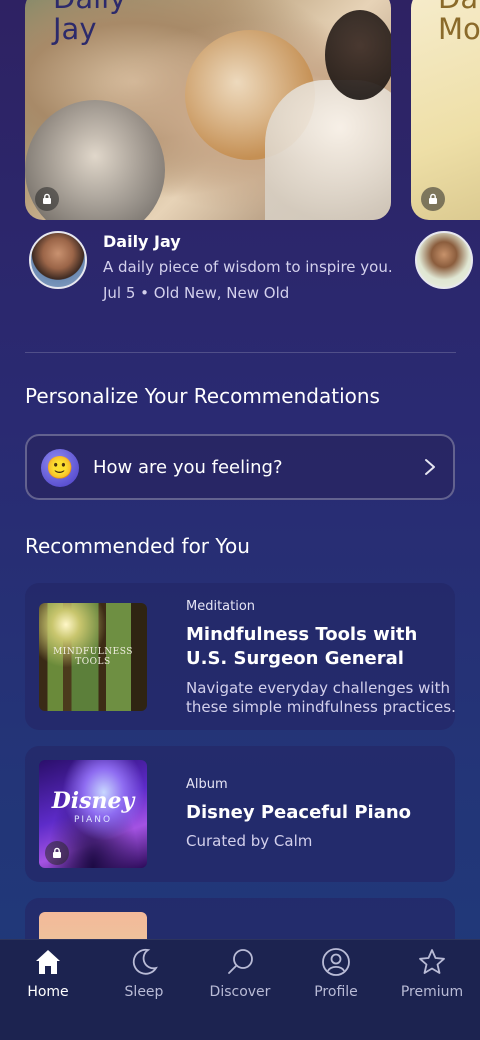 This screenshot has width=480, height=1040. Describe the element at coordinates (336, 992) in the screenshot. I see `tab-label: Profile` at that location.